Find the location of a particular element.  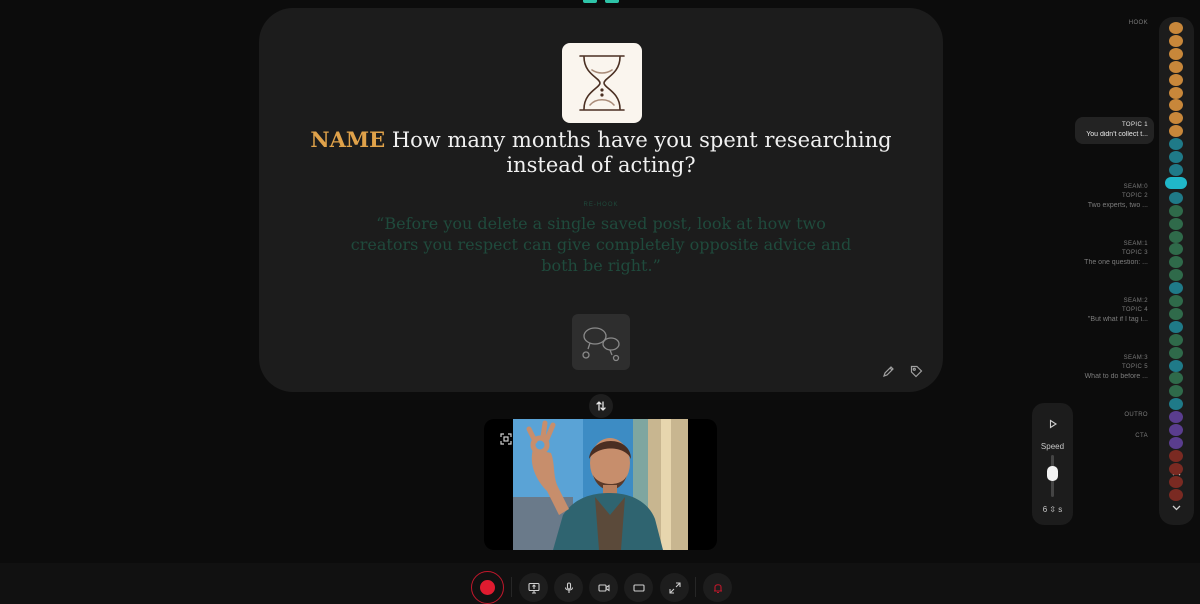

segment-rail is located at coordinates (1176, 271).